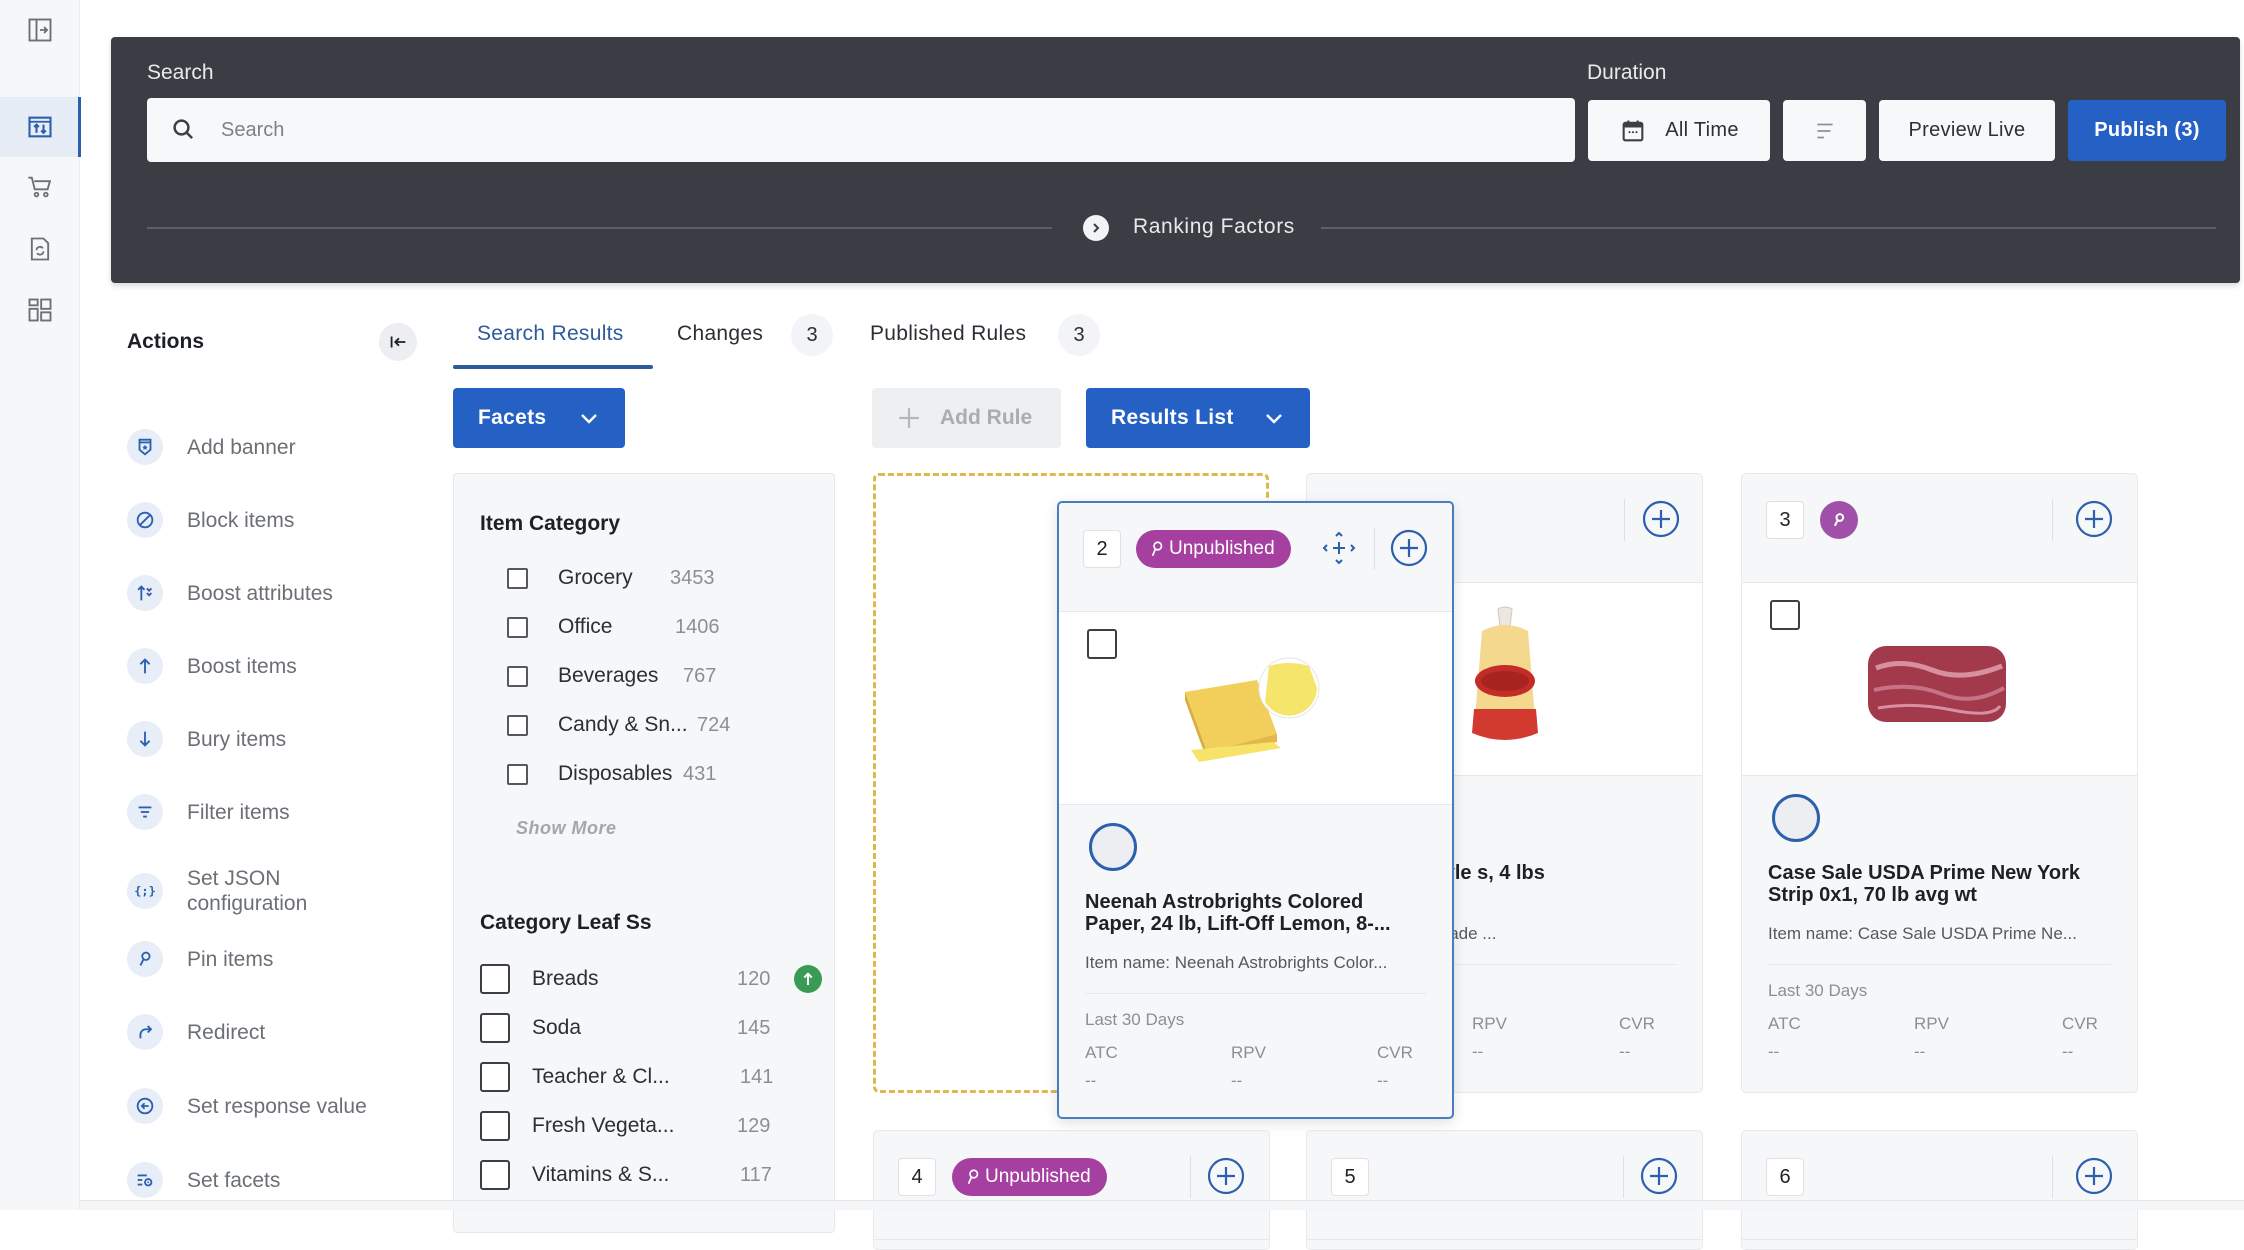 This screenshot has height=1250, width=2244. What do you see at coordinates (650, 1077) in the screenshot?
I see `facet-option: Teacher & Cl... 141` at bounding box center [650, 1077].